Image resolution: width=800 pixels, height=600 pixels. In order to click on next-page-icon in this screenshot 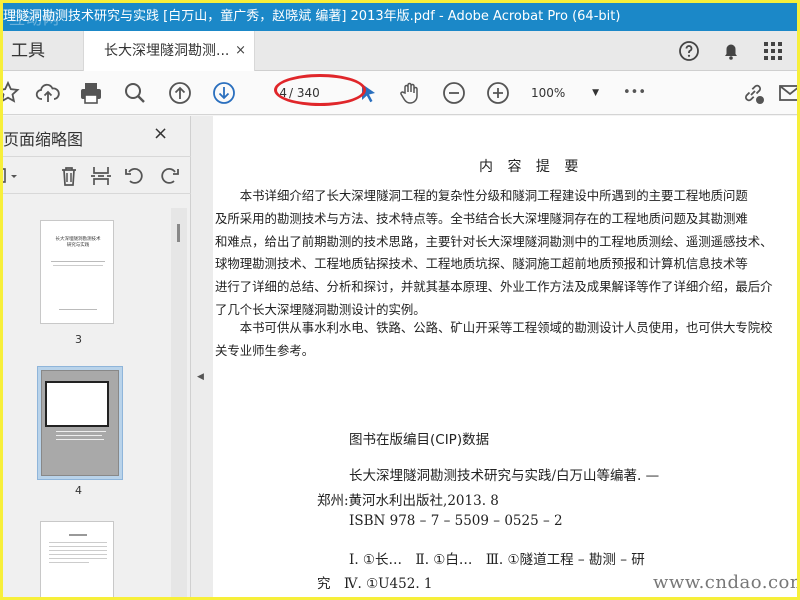, I will do `click(224, 93)`.